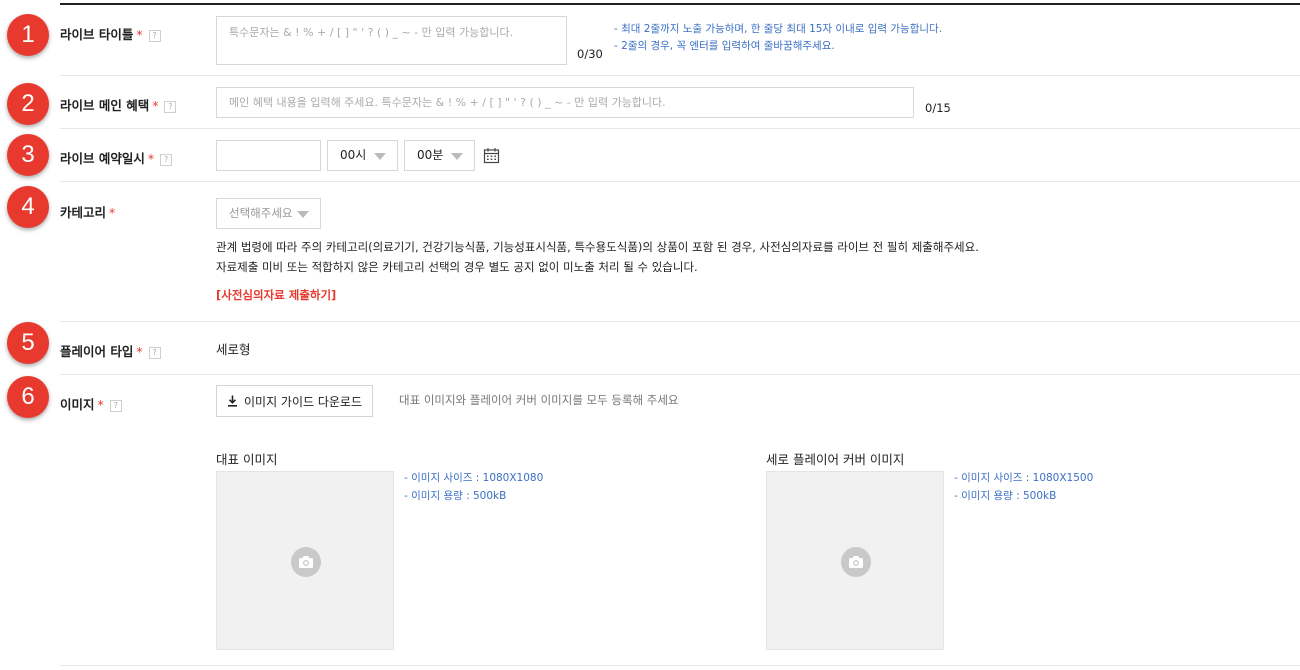 The height and width of the screenshot is (670, 1300). I want to click on live-title-counter: 0/30, so click(590, 54).